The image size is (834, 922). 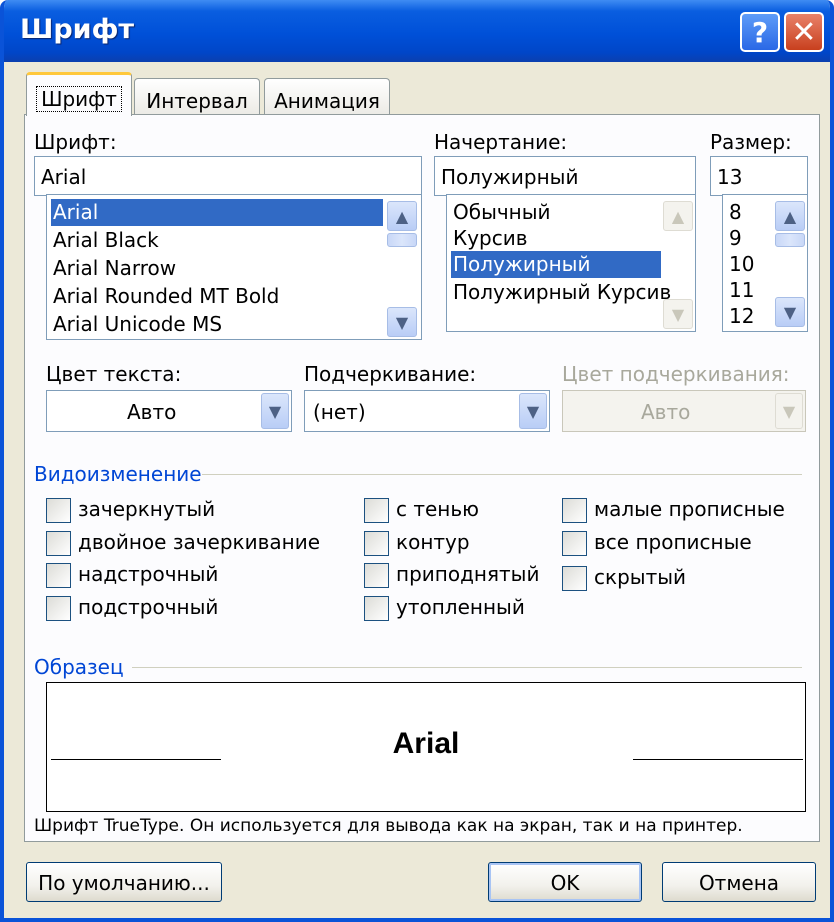 What do you see at coordinates (562, 292) in the screenshot?
I see `list-item: Полужирный Курсив` at bounding box center [562, 292].